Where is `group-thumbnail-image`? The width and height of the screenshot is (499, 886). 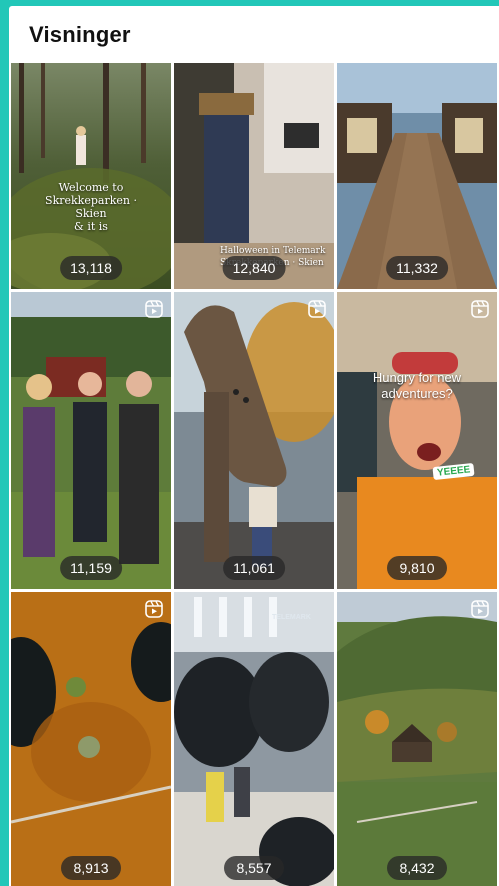
group-thumbnail-image is located at coordinates (91, 440).